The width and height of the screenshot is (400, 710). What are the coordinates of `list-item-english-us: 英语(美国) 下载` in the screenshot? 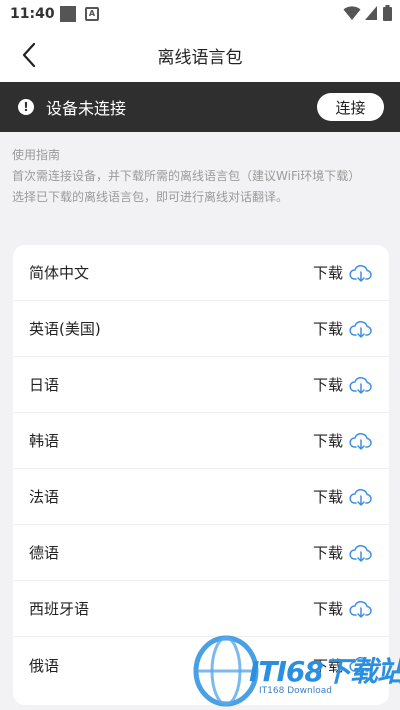 It's located at (201, 329).